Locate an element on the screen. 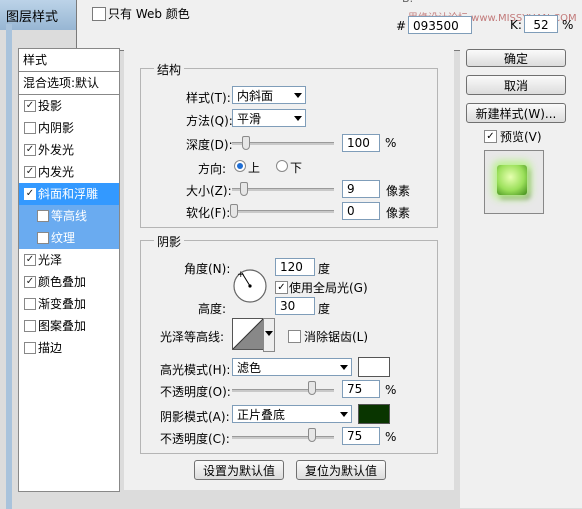 The width and height of the screenshot is (582, 509). preview-checkbox: ✓ is located at coordinates (490, 136).